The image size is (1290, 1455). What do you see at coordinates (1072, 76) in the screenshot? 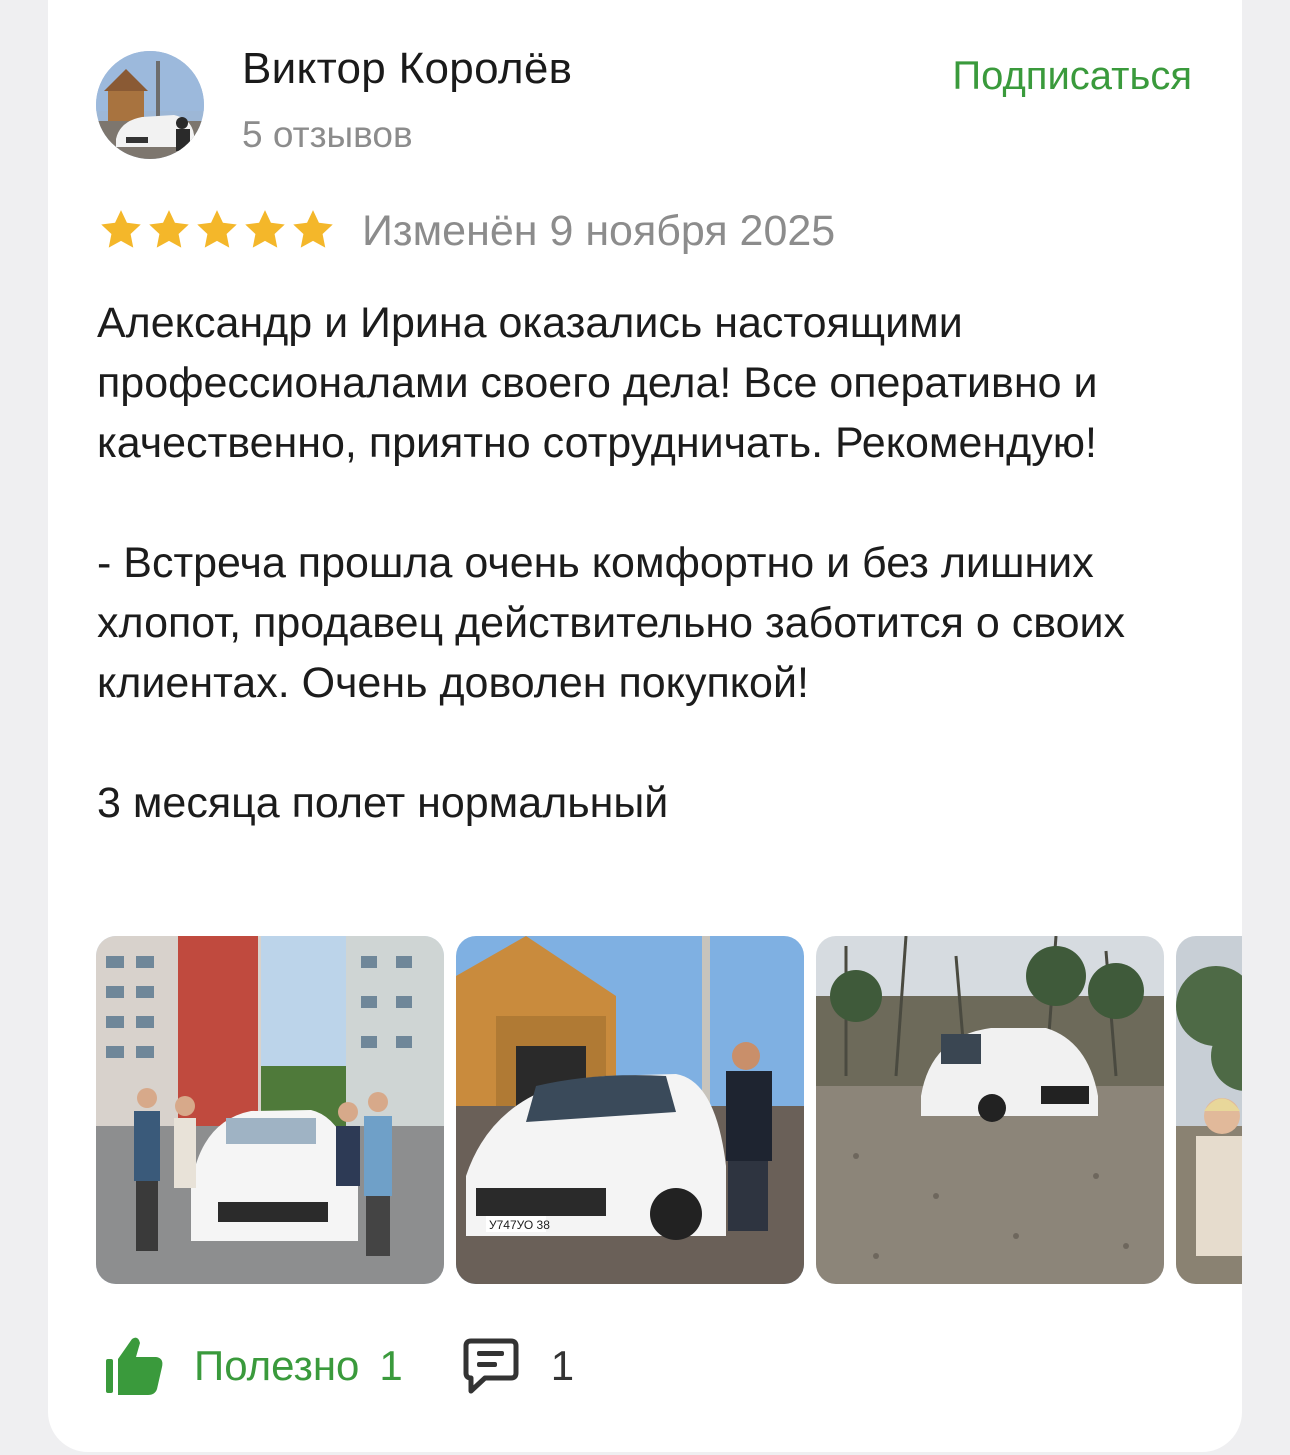
I see `subscribe-button: Подписаться` at bounding box center [1072, 76].